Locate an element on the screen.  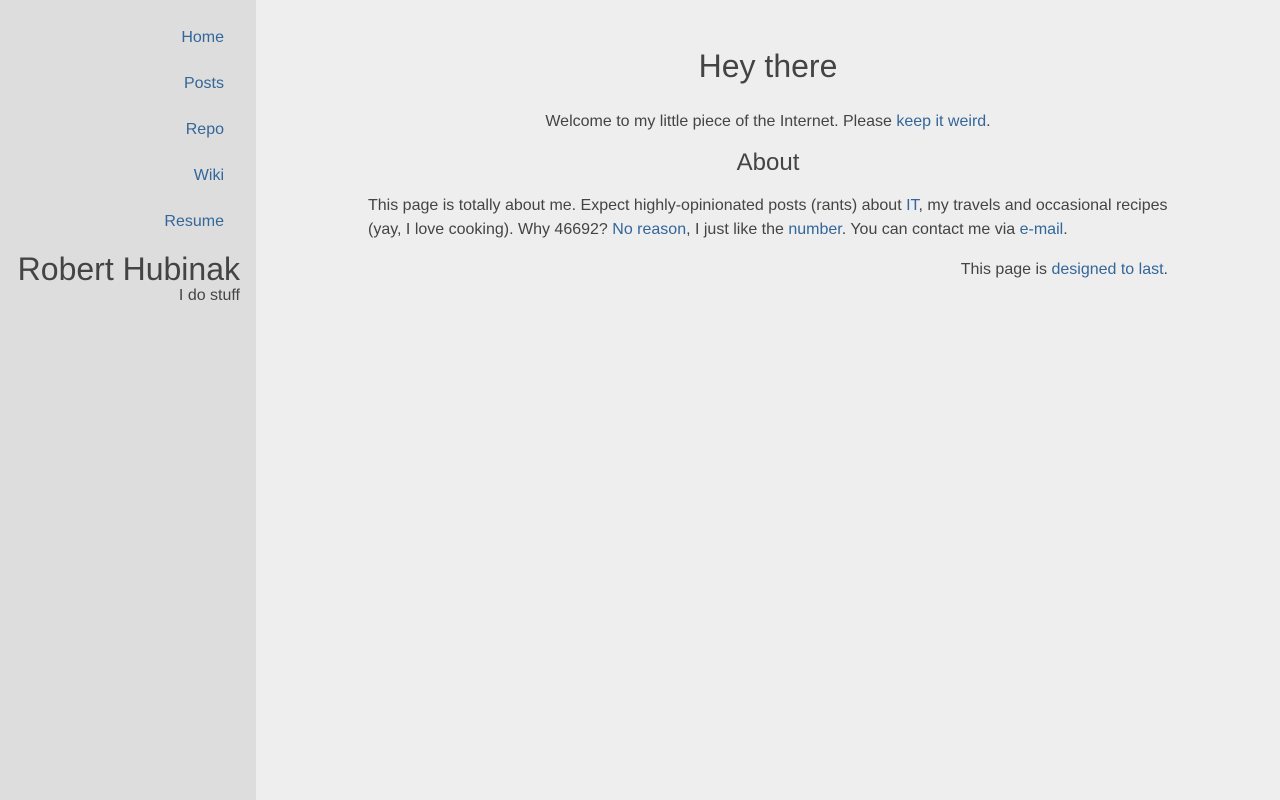
nav-item-repo: Repo is located at coordinates (112, 130).